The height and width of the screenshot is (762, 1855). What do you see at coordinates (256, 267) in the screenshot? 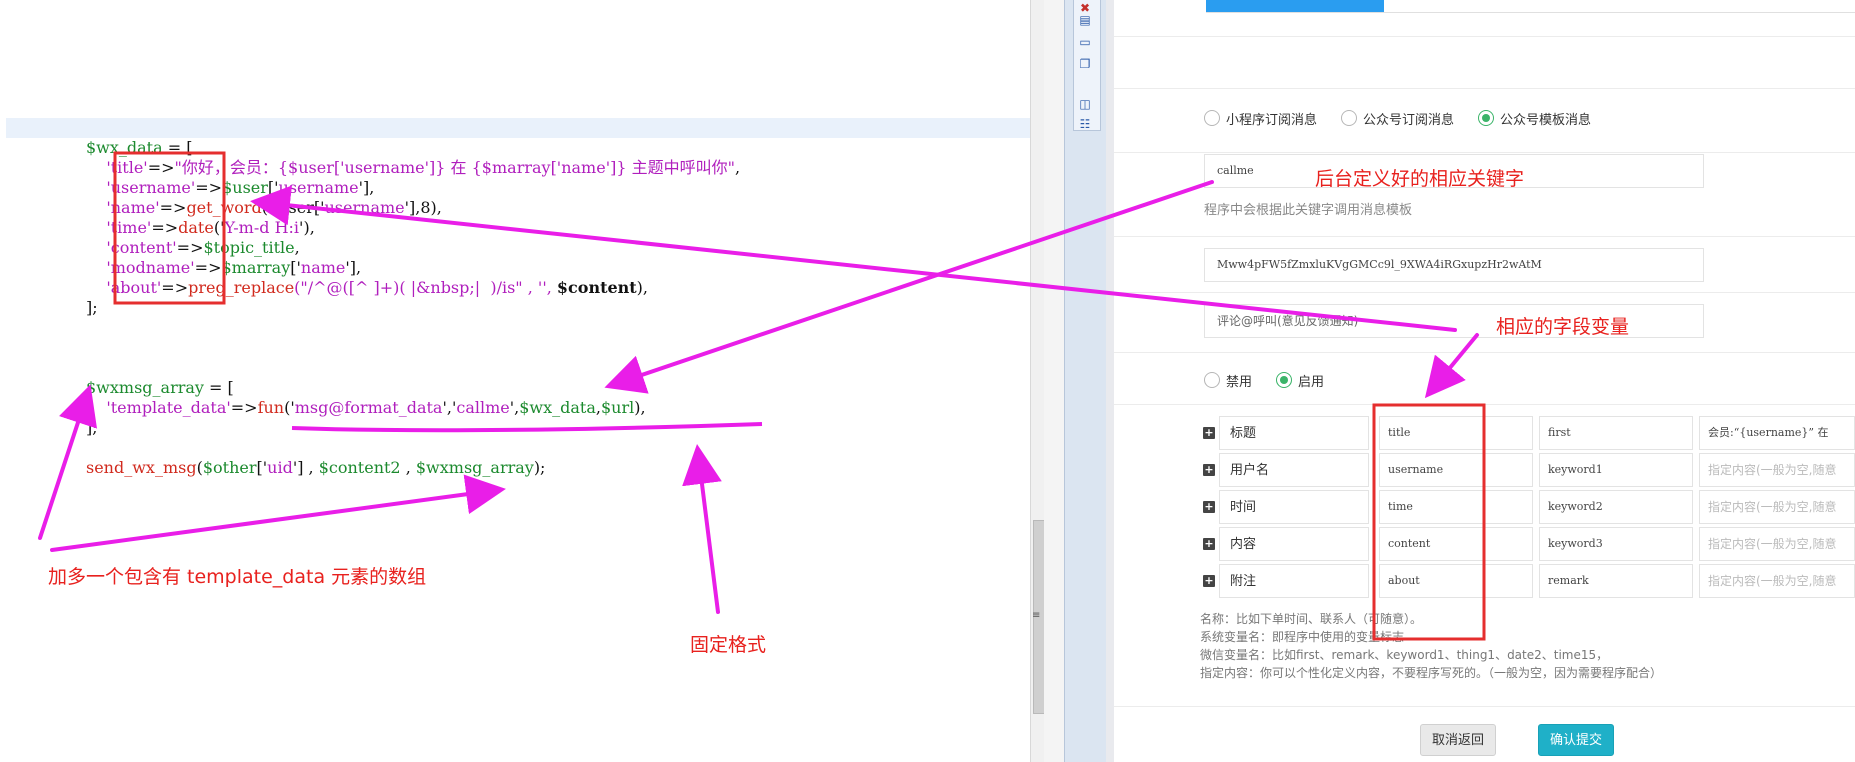
I see `code-token: $marray` at bounding box center [256, 267].